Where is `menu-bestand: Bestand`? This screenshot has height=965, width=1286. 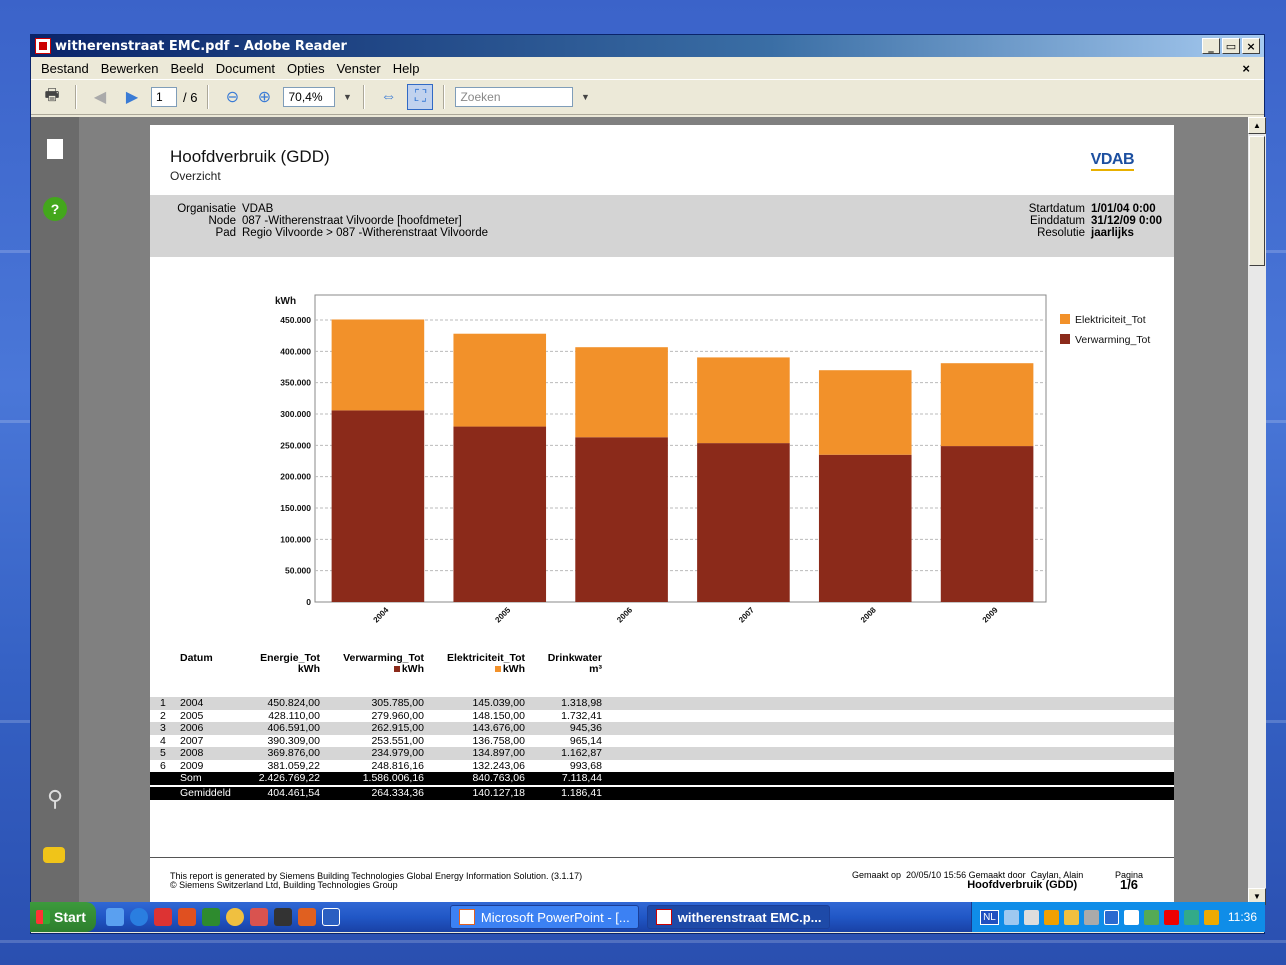 menu-bestand: Bestand is located at coordinates (65, 68).